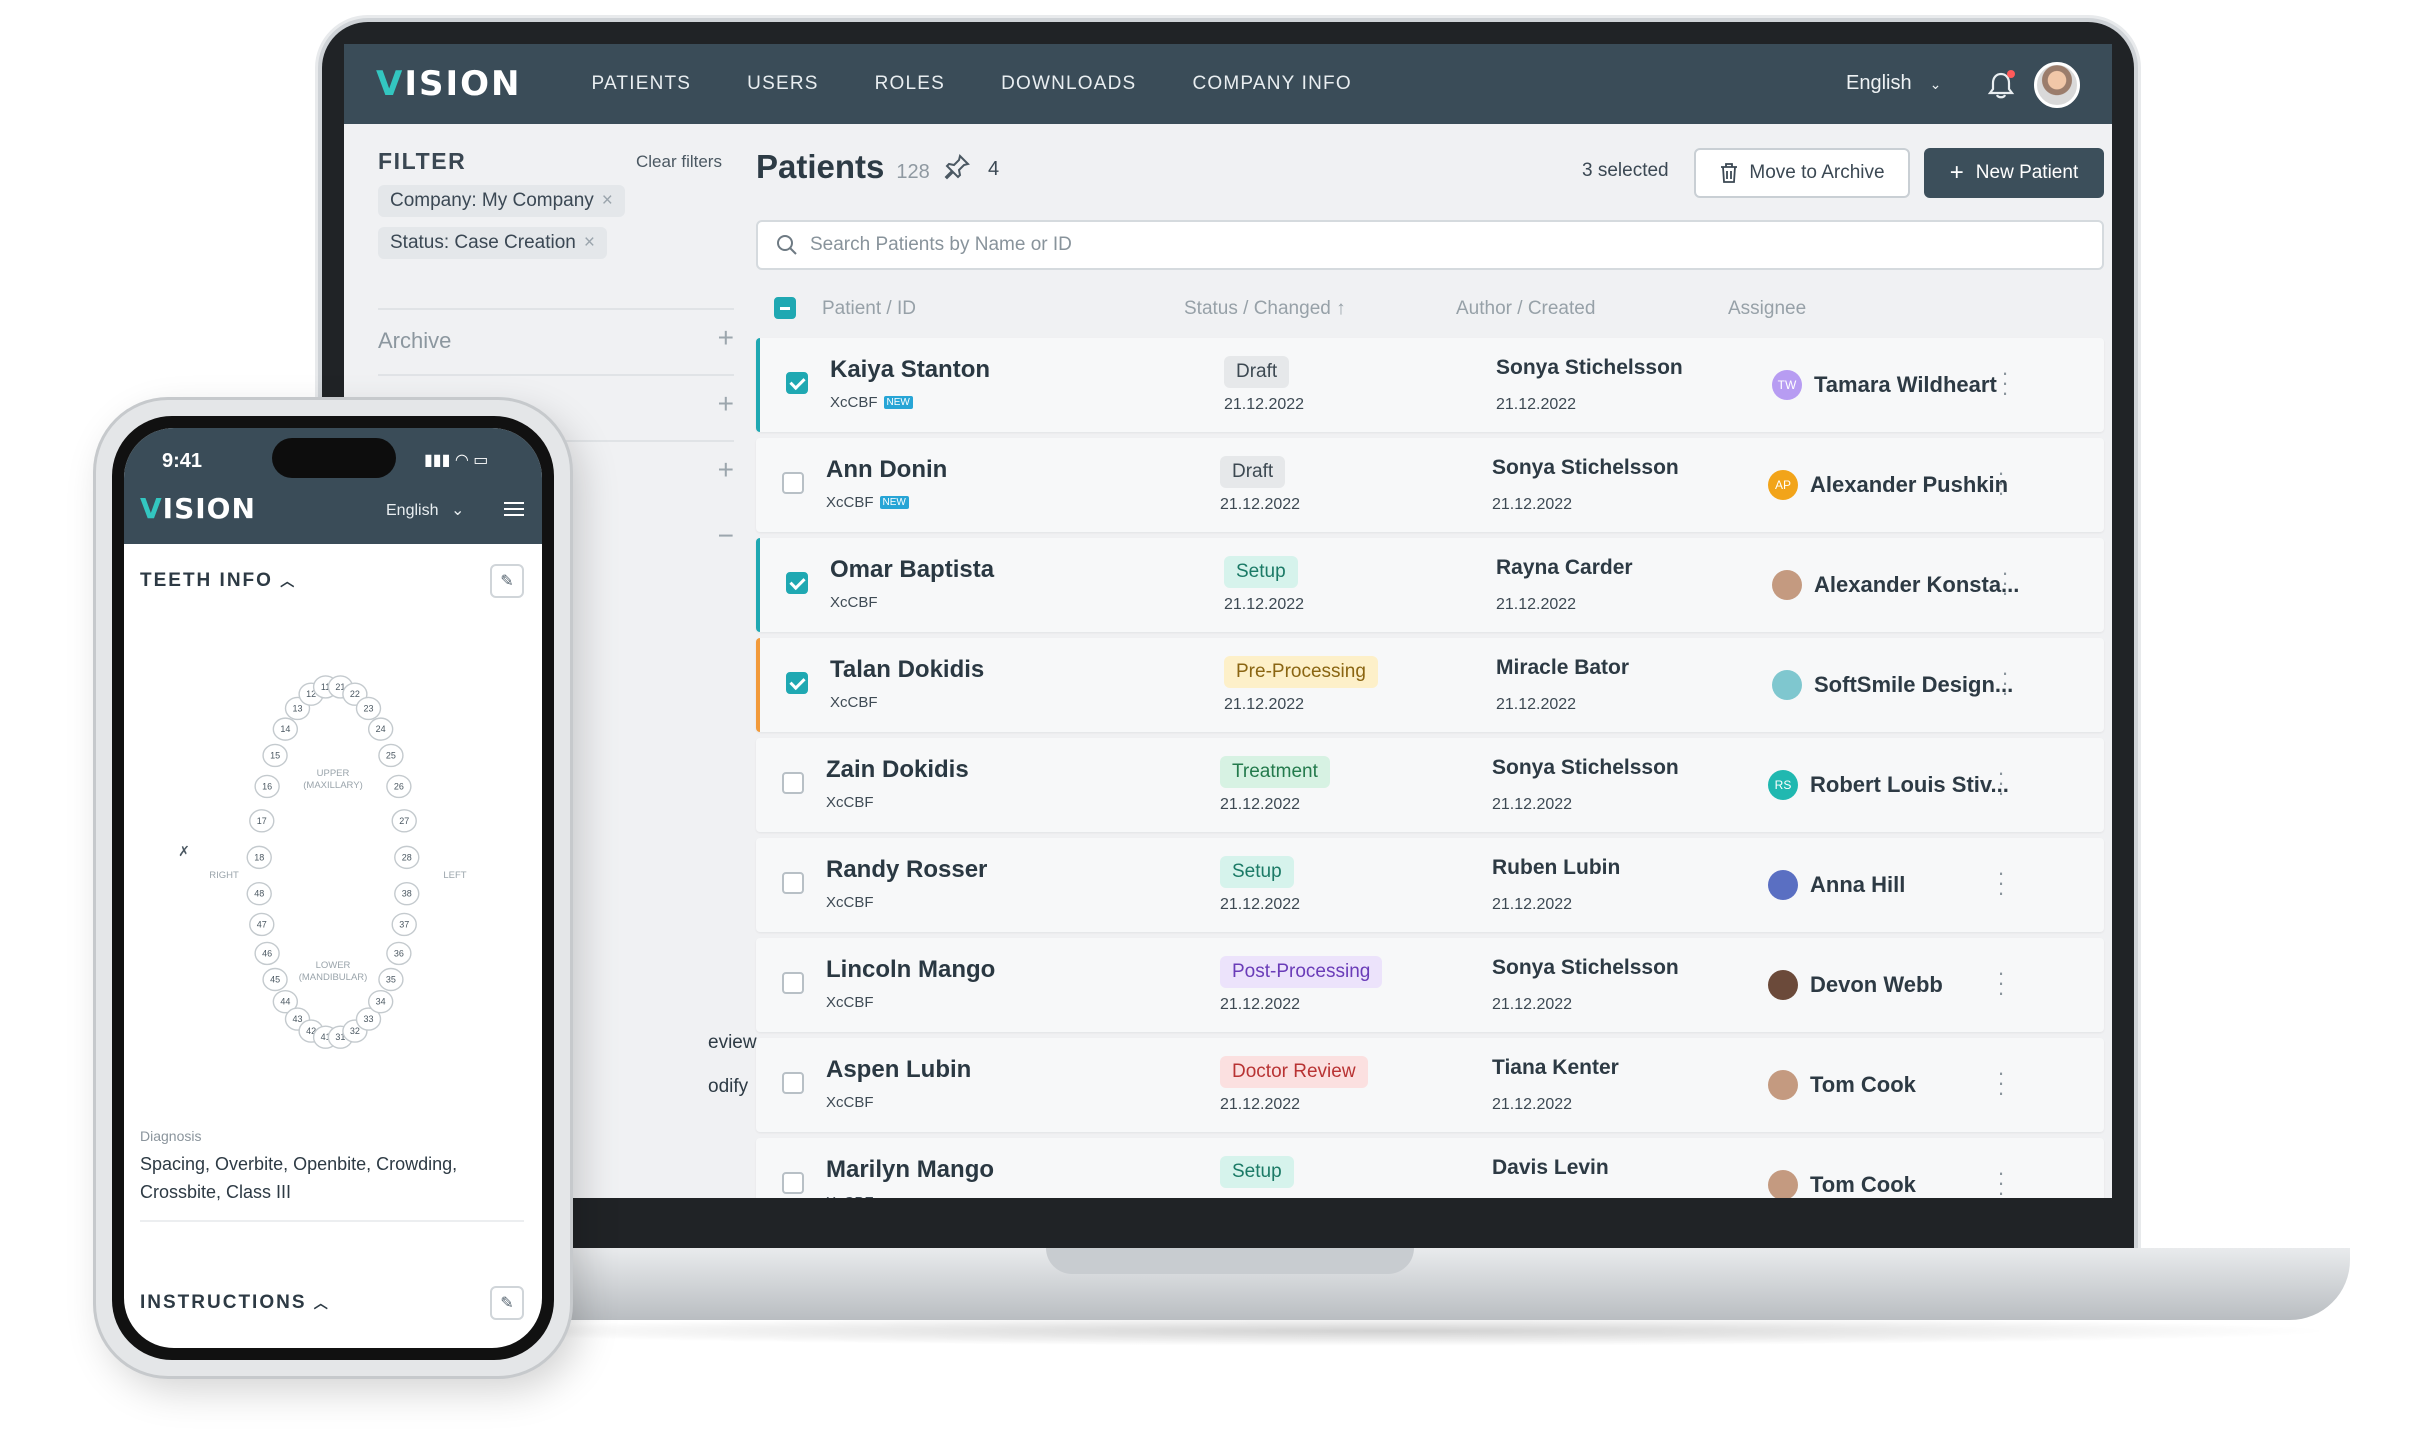  I want to click on filter-section-archive: Archive +, so click(556, 341).